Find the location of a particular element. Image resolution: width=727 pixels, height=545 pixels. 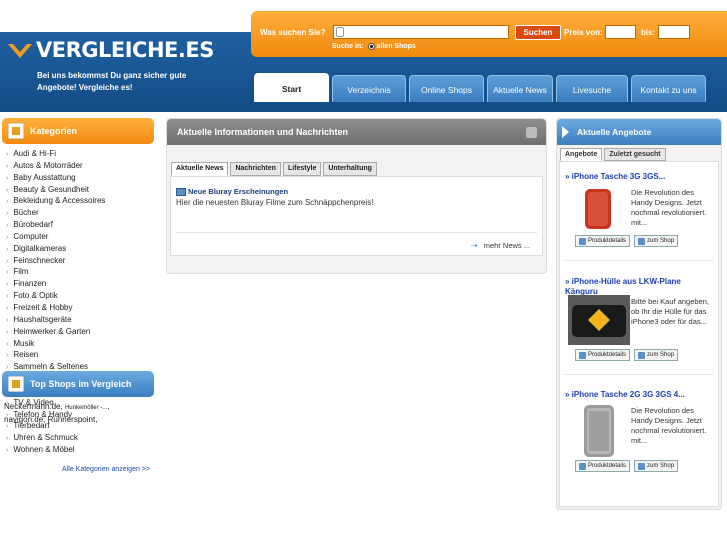

shop-link: Runnerspoint is located at coordinates (72, 419).